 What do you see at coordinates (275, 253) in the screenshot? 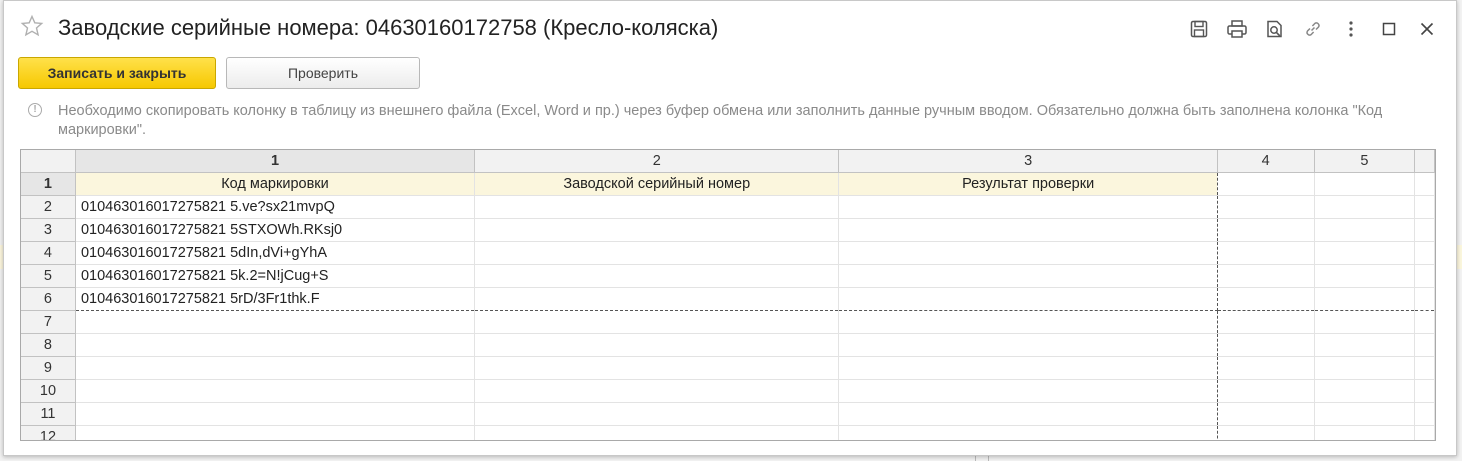
I see `marking-code-cell: 010463016017275821 5dIn,dVi+gYhA` at bounding box center [275, 253].